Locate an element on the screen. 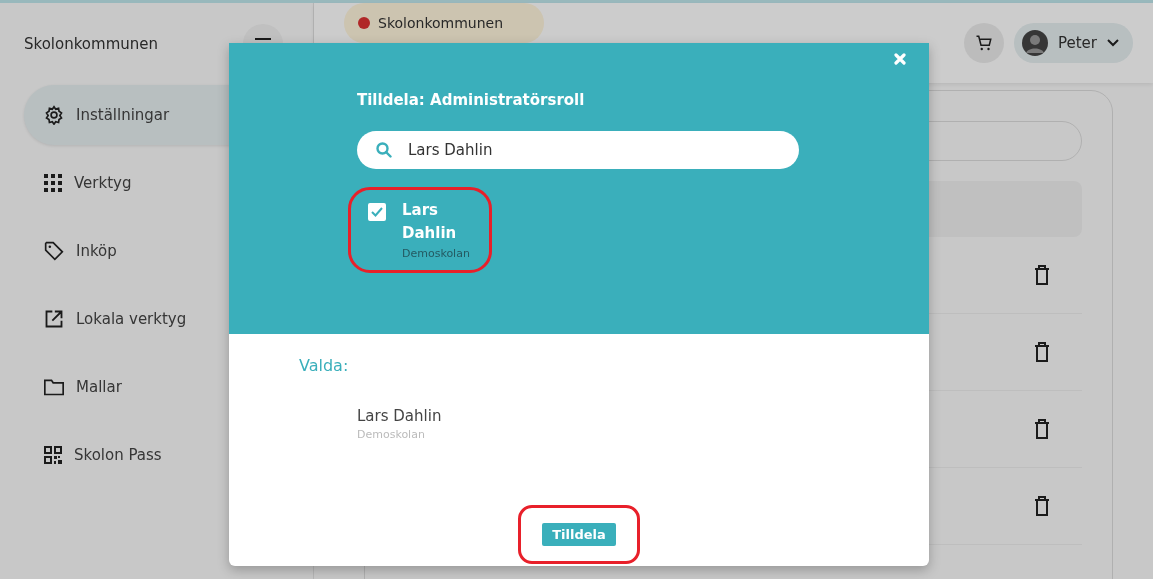  close-icon is located at coordinates (900, 59).